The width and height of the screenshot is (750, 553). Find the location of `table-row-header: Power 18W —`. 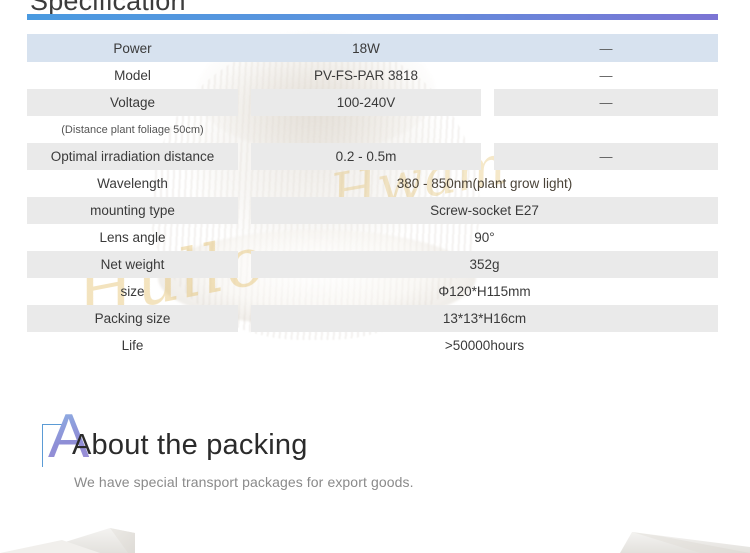

table-row-header: Power 18W — is located at coordinates (372, 48).